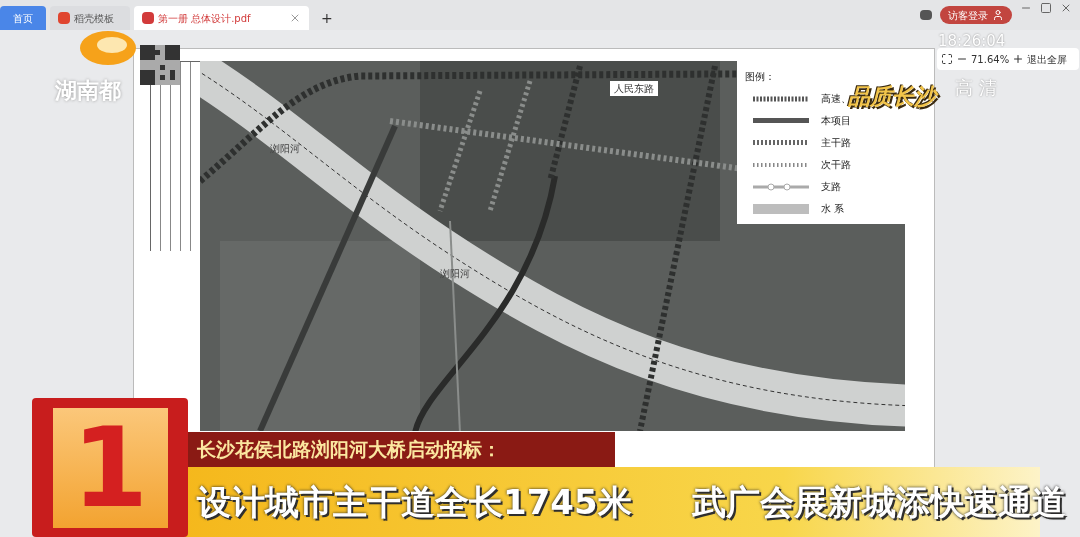 The image size is (1080, 537). What do you see at coordinates (990, 59) in the screenshot?
I see `zoom-level: 71.64%` at bounding box center [990, 59].